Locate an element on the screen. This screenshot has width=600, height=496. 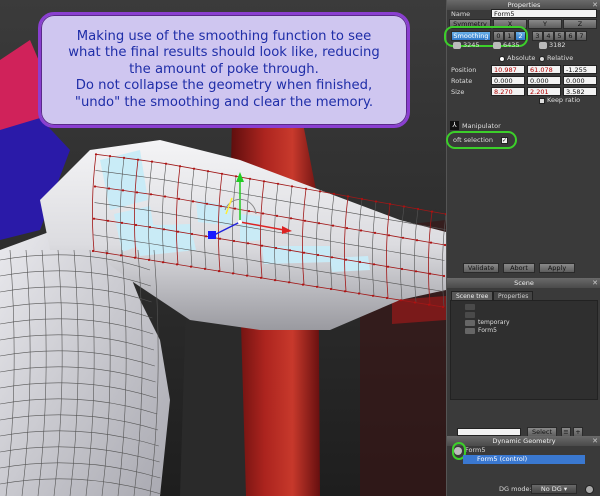
scene-titlebar: Scene ✕ is located at coordinates (523, 283).